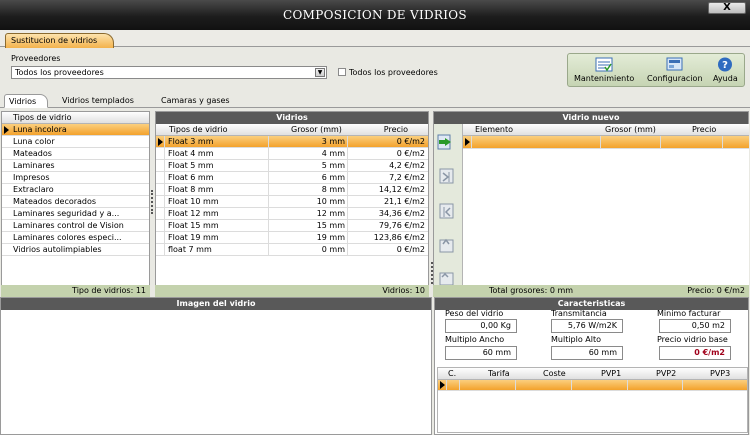 Image resolution: width=750 pixels, height=435 pixels. What do you see at coordinates (198, 129) in the screenshot?
I see `col-tipos-de-vidrio: Tipos de vidrio` at bounding box center [198, 129].